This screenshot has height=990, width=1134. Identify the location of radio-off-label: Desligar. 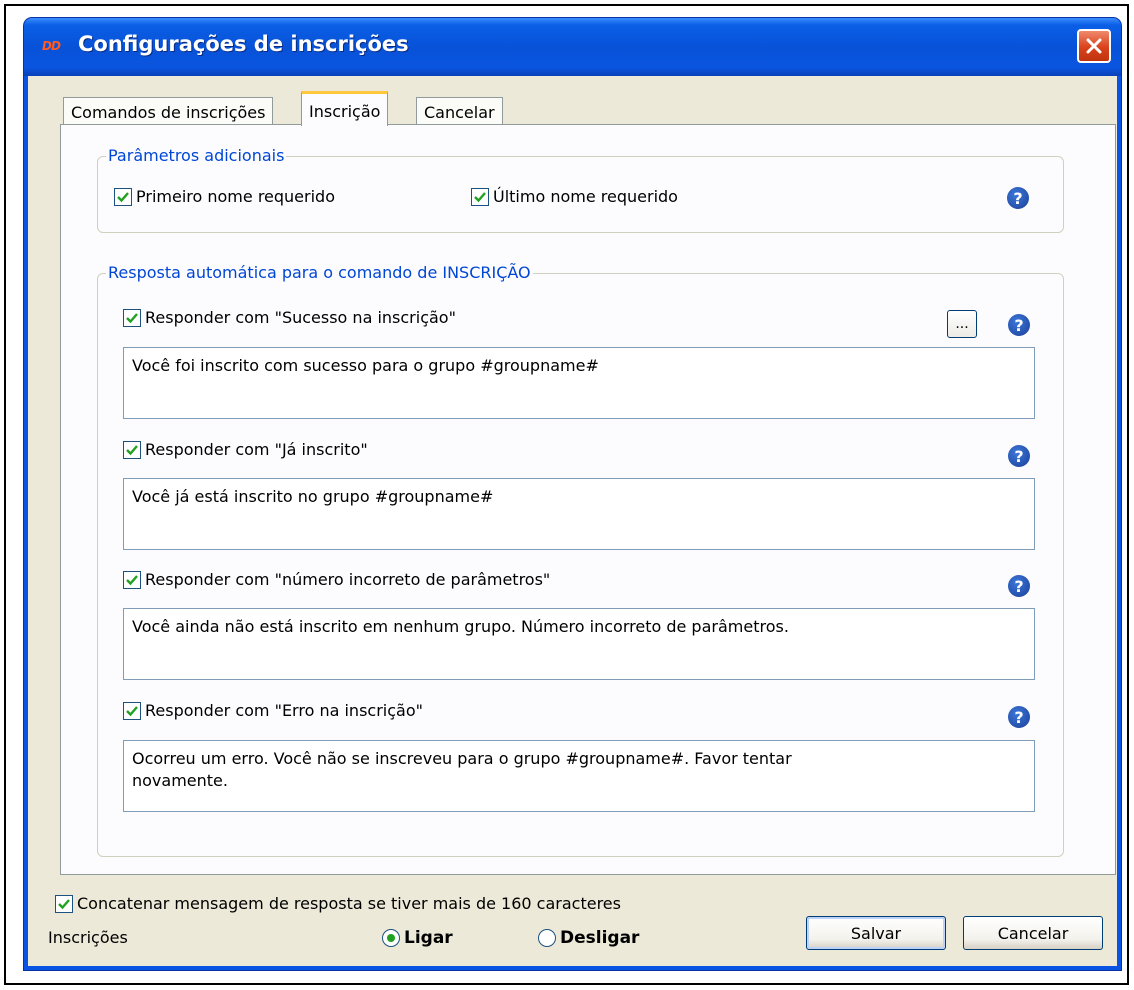
(600, 938).